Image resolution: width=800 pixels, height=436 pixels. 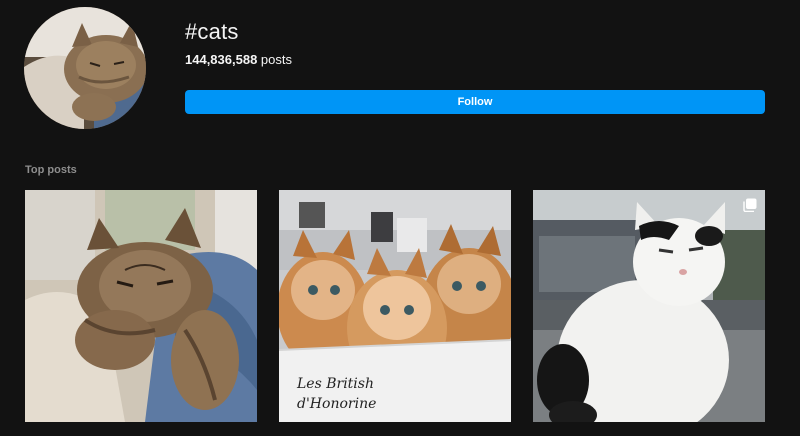 I want to click on hashtag-avatar, so click(x=85, y=68).